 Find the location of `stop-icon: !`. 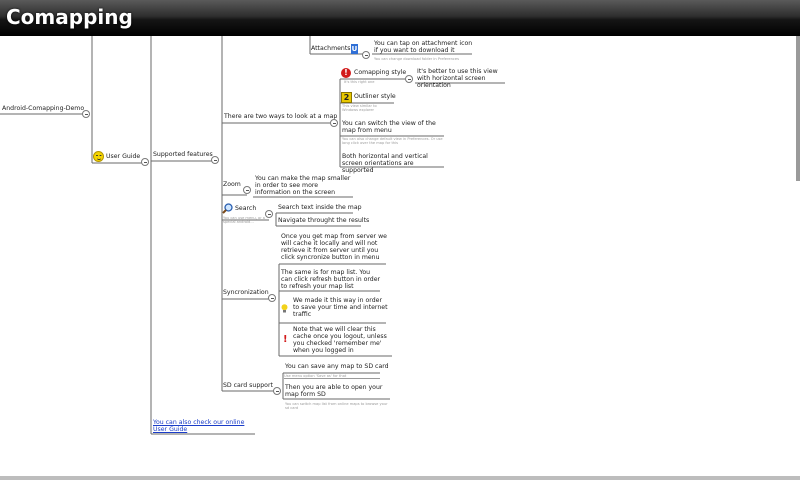

stop-icon: ! is located at coordinates (346, 73).